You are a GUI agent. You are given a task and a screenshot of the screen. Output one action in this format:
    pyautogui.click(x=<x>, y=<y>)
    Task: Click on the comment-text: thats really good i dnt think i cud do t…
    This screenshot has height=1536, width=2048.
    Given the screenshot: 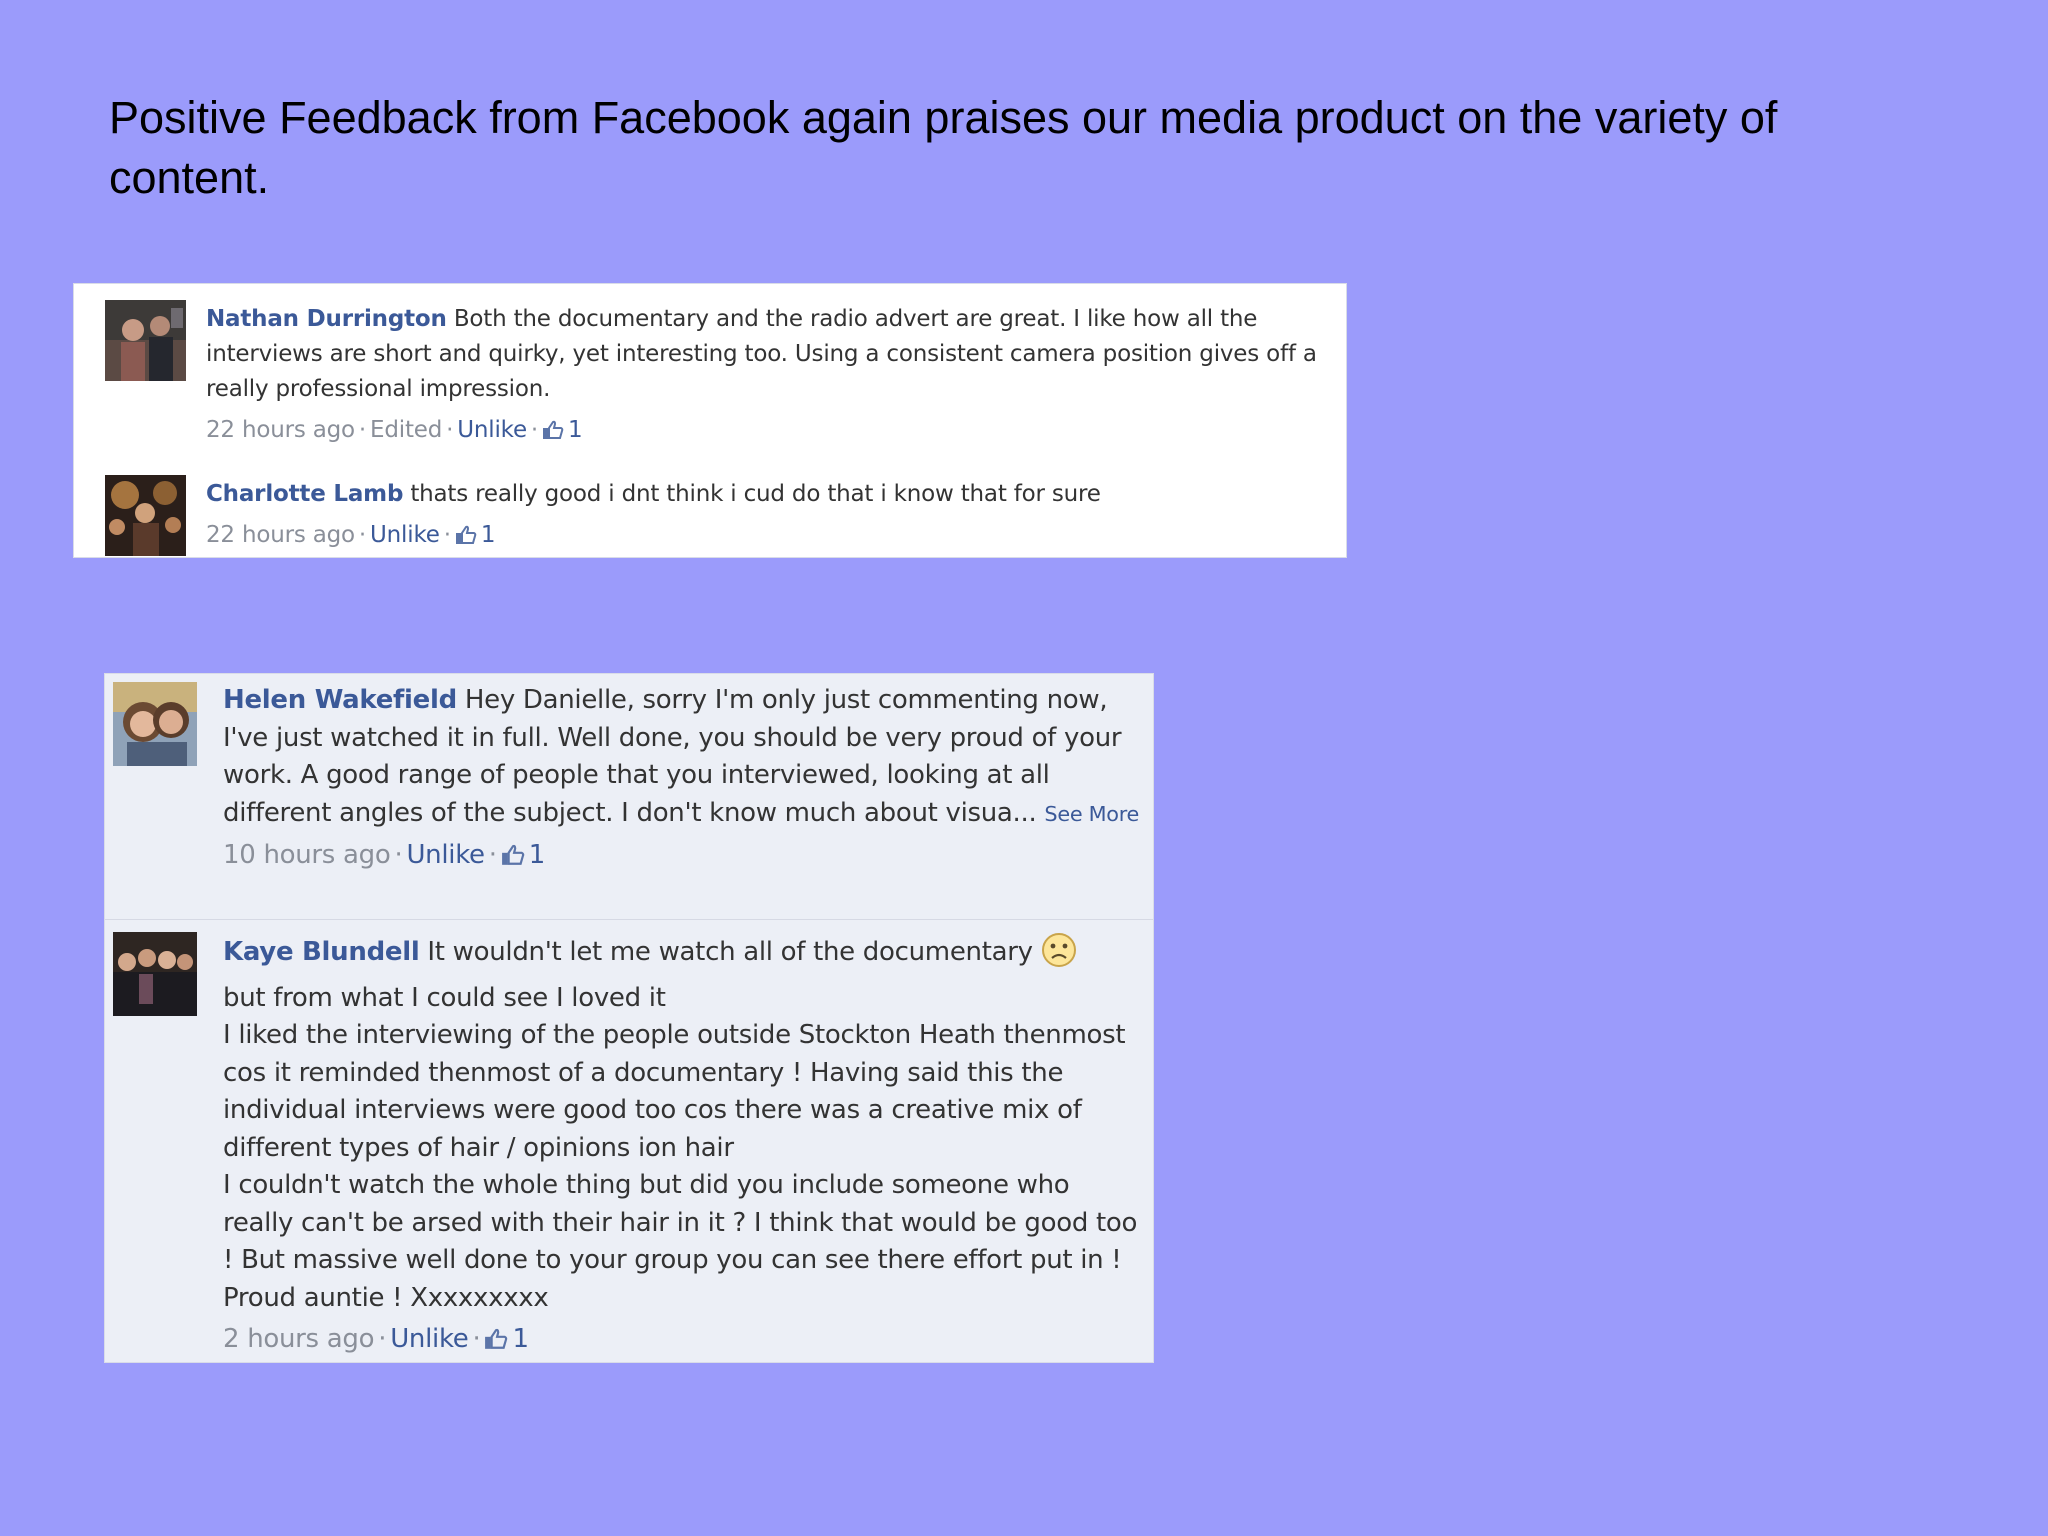 What is the action you would take?
    pyautogui.click(x=755, y=494)
    